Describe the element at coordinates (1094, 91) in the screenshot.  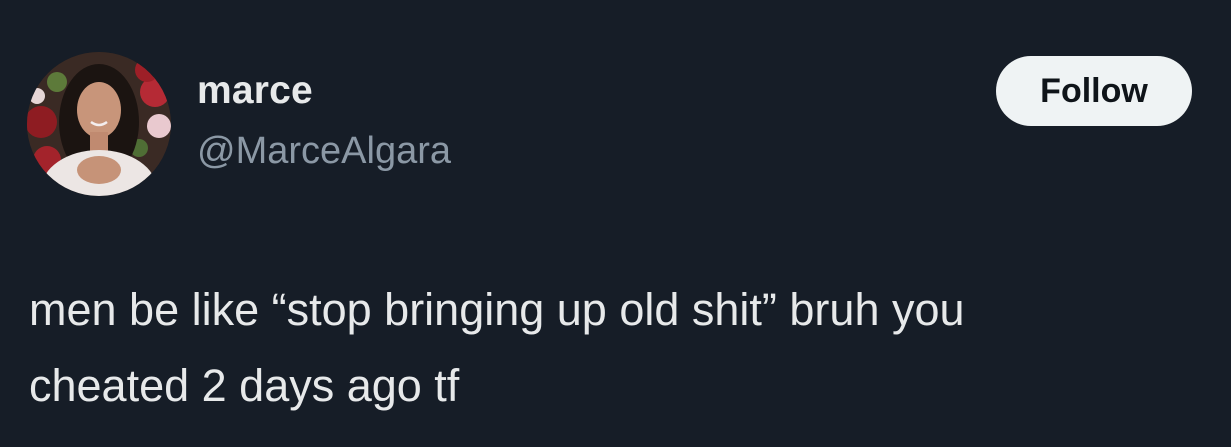
I see `follow-button: Follow` at that location.